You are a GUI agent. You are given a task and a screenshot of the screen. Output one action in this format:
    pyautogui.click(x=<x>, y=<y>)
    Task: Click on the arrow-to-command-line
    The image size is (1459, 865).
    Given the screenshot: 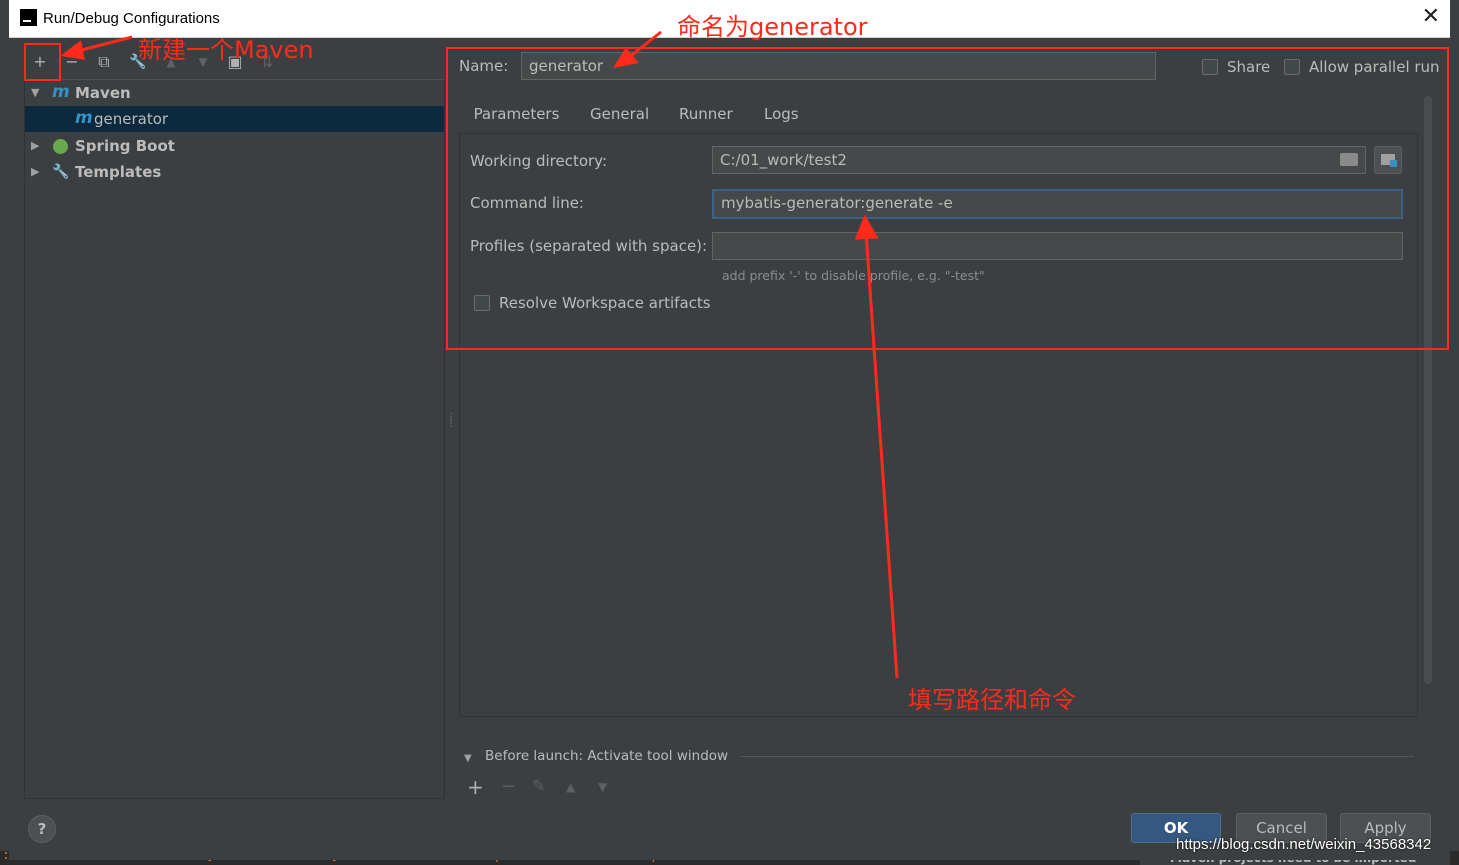 What is the action you would take?
    pyautogui.click(x=881, y=455)
    